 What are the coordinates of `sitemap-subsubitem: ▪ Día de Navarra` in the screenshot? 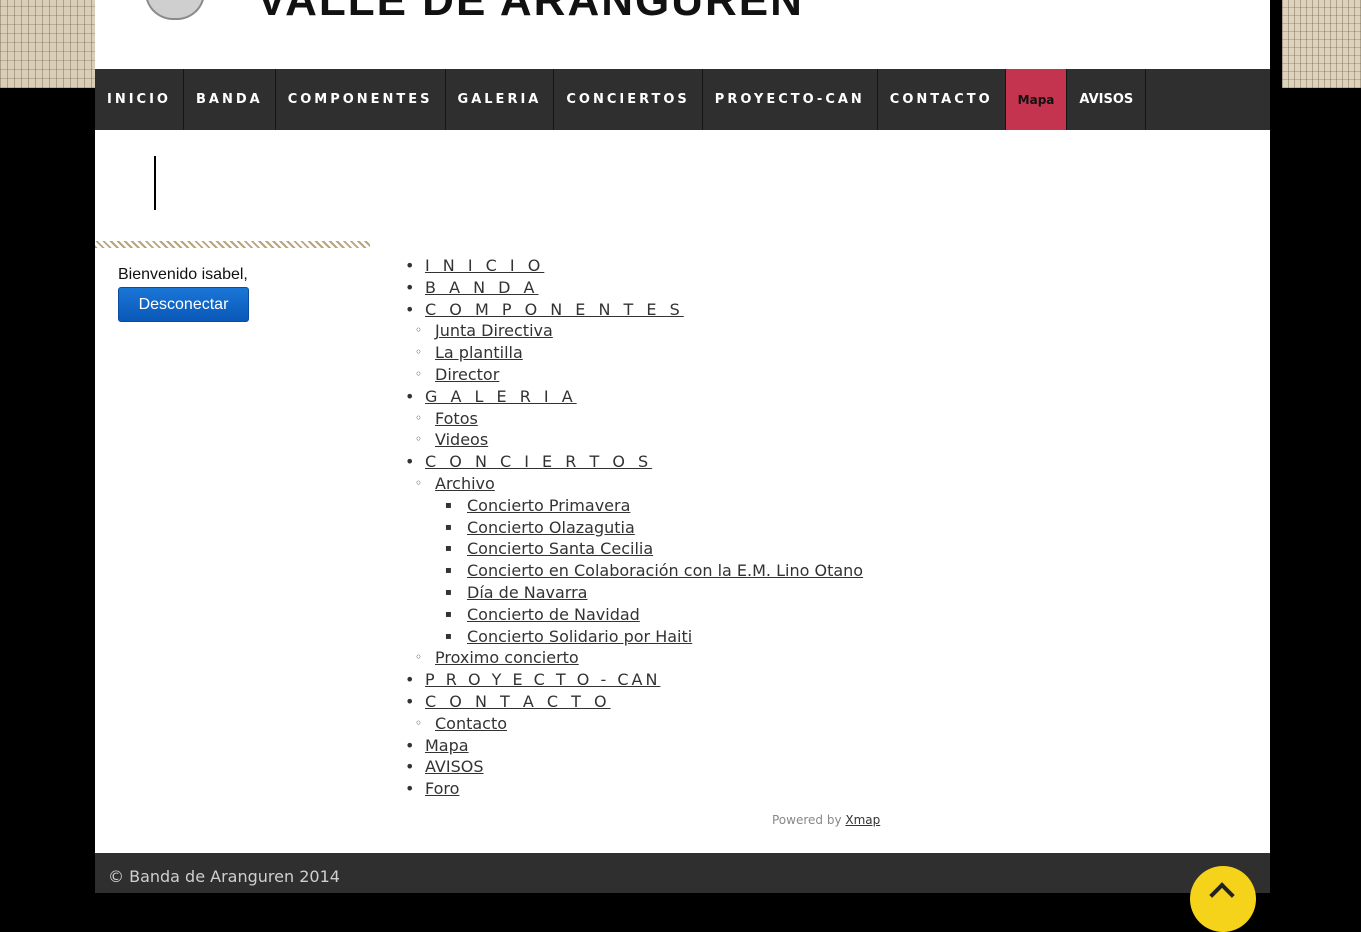 It's located at (634, 593).